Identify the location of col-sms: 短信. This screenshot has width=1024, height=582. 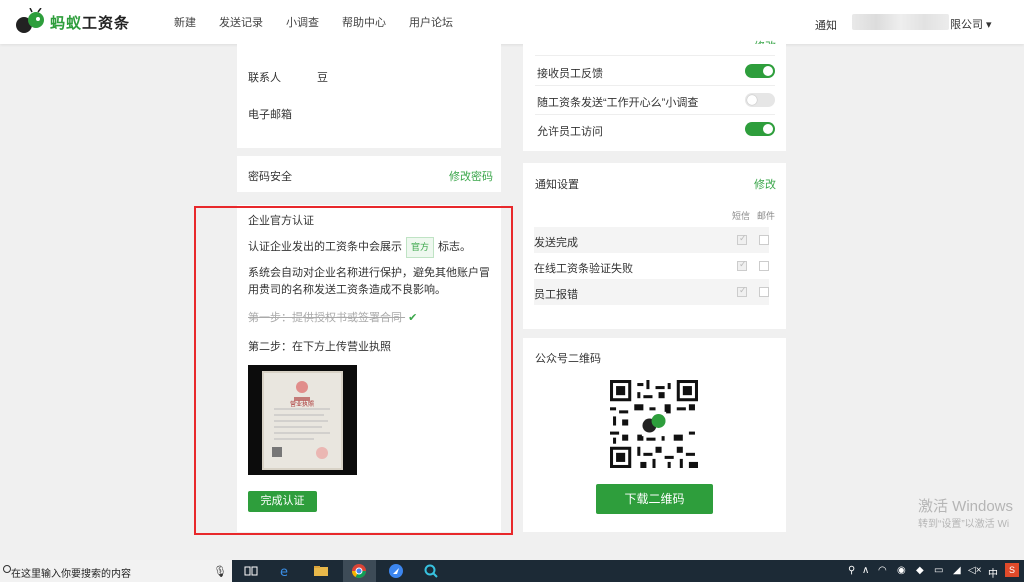
(741, 216).